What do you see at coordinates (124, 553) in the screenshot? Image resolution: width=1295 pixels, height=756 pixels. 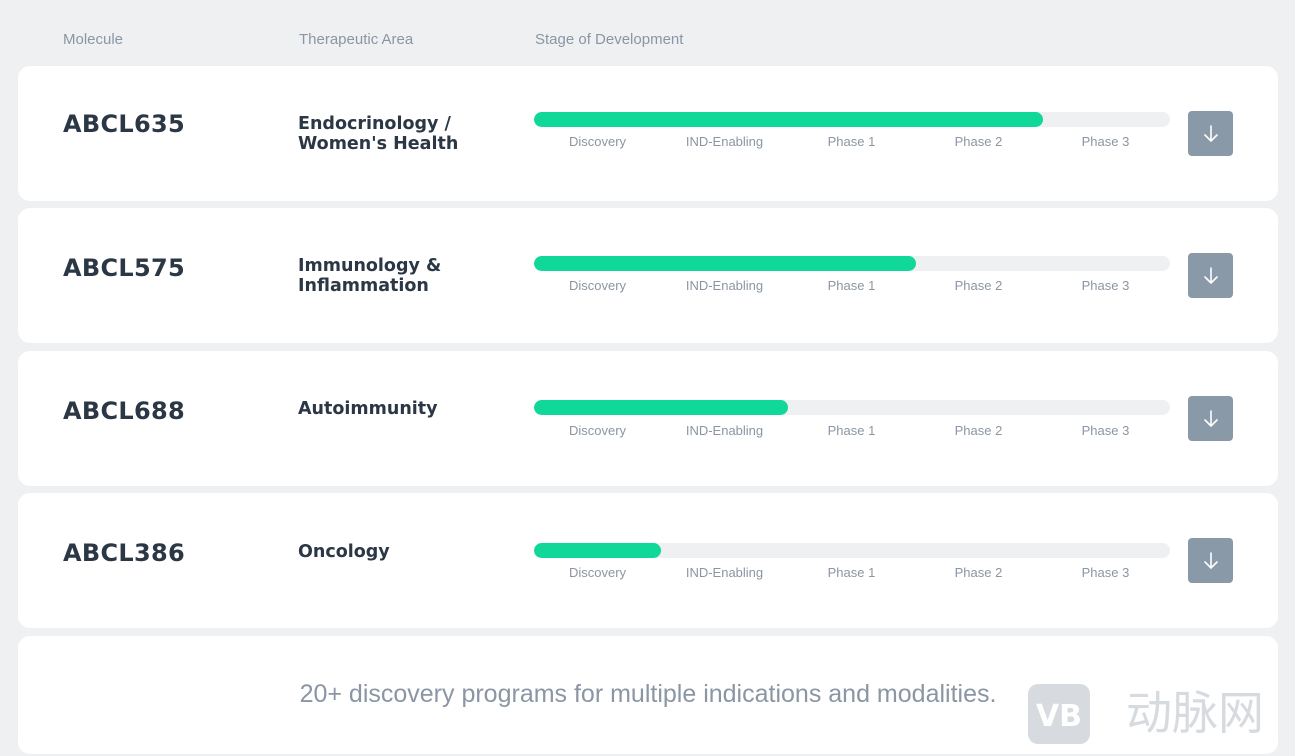 I see `molecule-name: ABCL386` at bounding box center [124, 553].